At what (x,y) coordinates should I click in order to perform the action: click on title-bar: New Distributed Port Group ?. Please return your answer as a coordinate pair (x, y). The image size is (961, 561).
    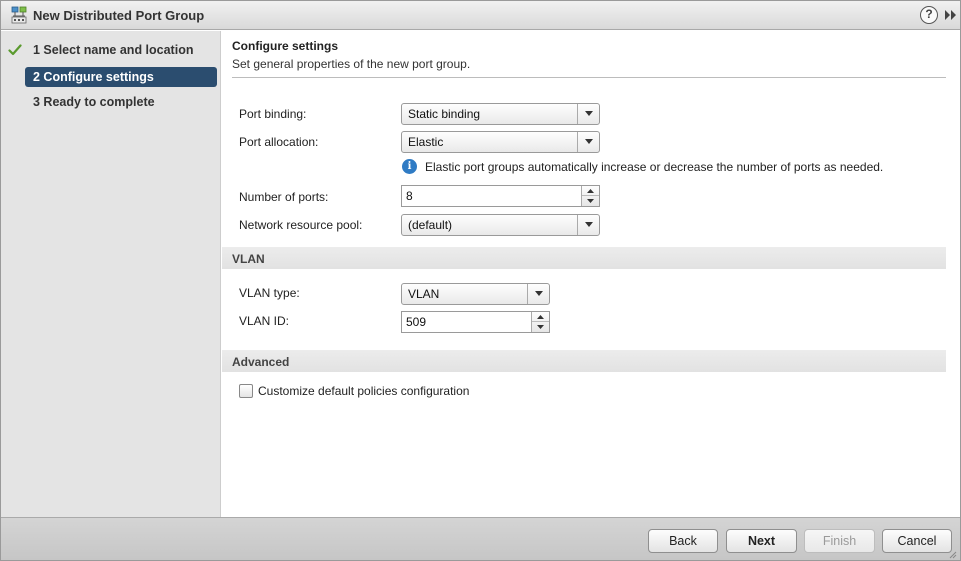
    Looking at the image, I should click on (480, 15).